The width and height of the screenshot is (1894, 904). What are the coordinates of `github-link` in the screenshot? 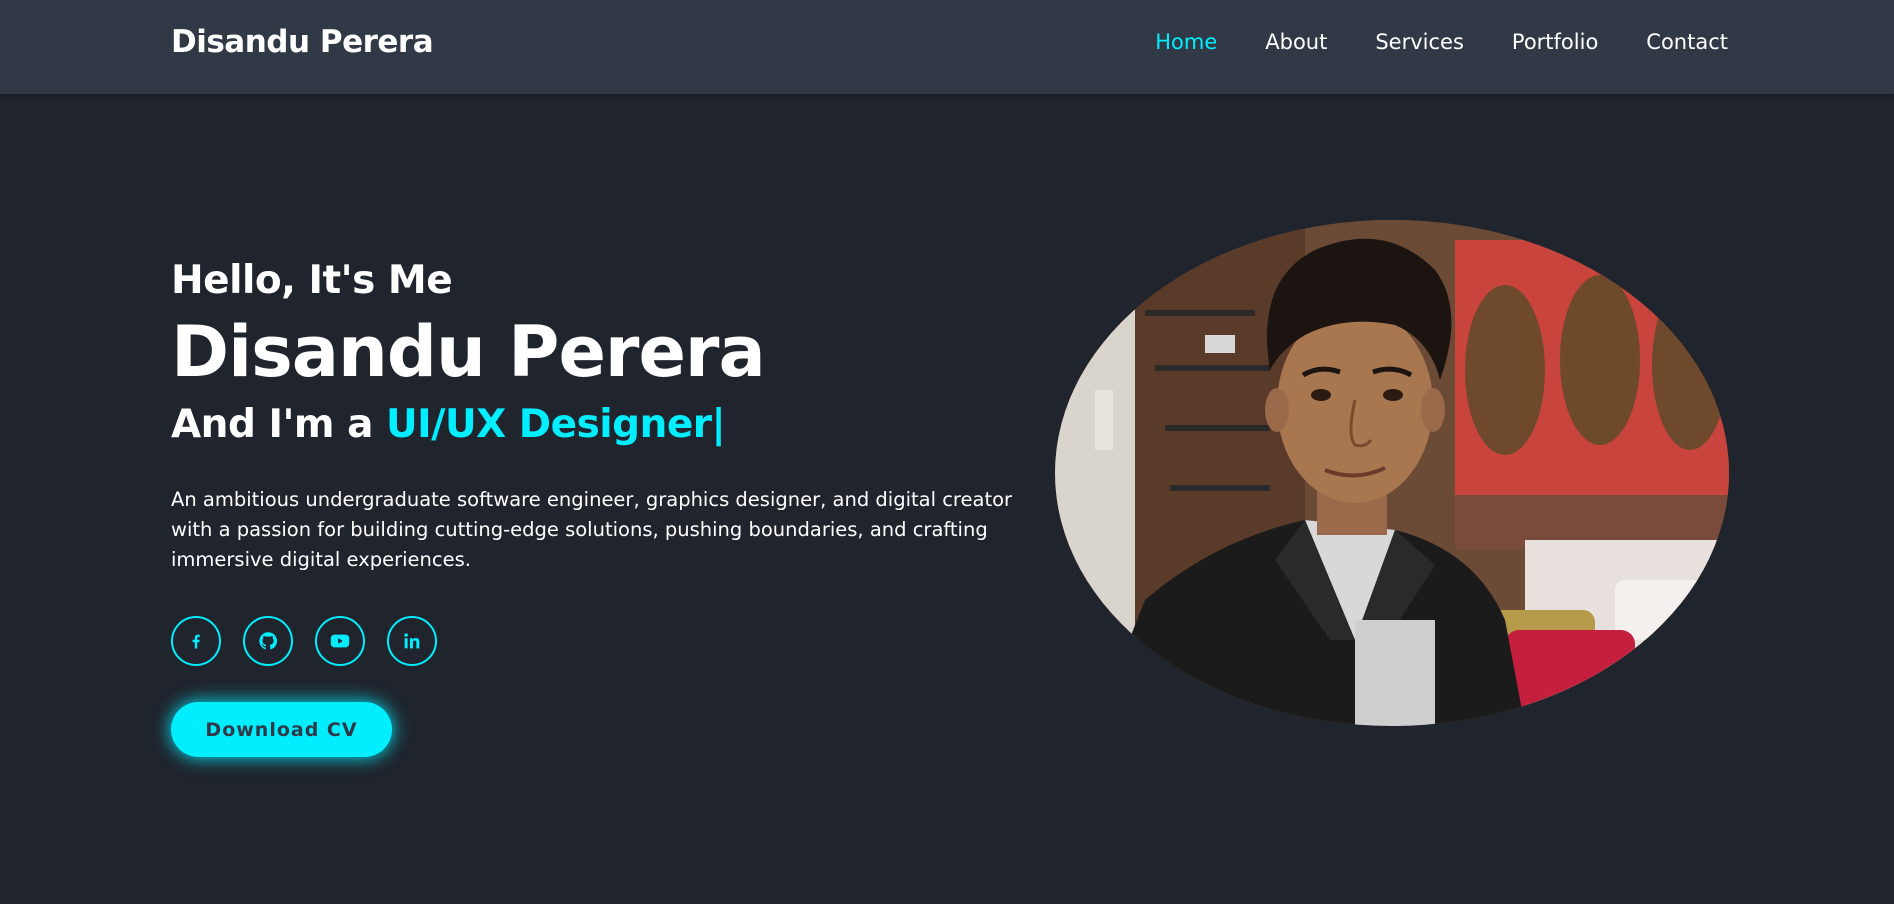 It's located at (268, 641).